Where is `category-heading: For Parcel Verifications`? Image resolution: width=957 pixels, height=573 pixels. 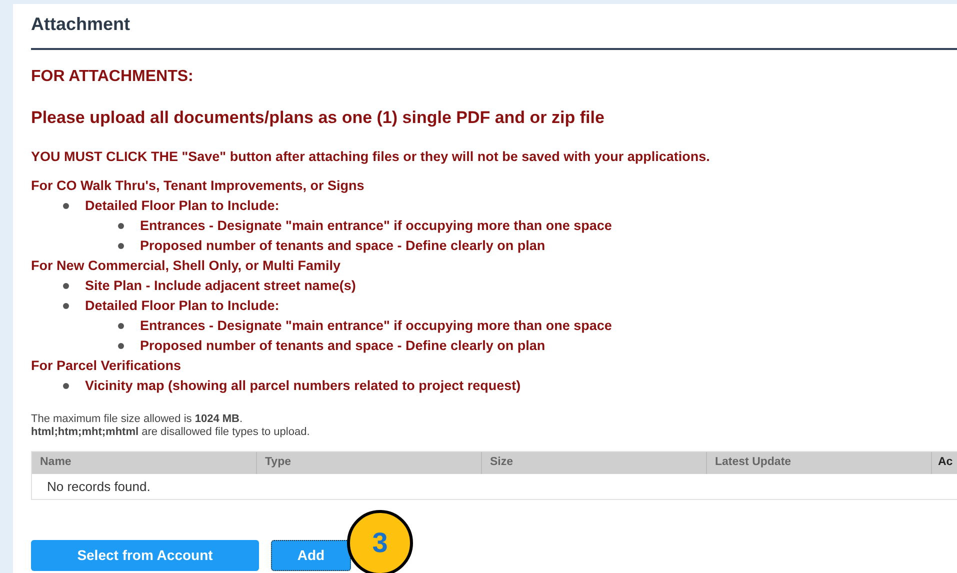
category-heading: For Parcel Verifications is located at coordinates (106, 365).